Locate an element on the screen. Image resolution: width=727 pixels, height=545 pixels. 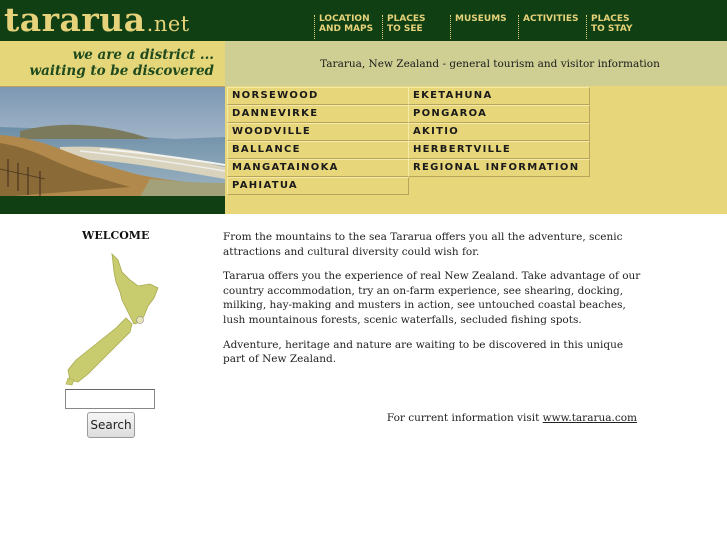
menu-ballance: BALLANCE is located at coordinates (318, 150).